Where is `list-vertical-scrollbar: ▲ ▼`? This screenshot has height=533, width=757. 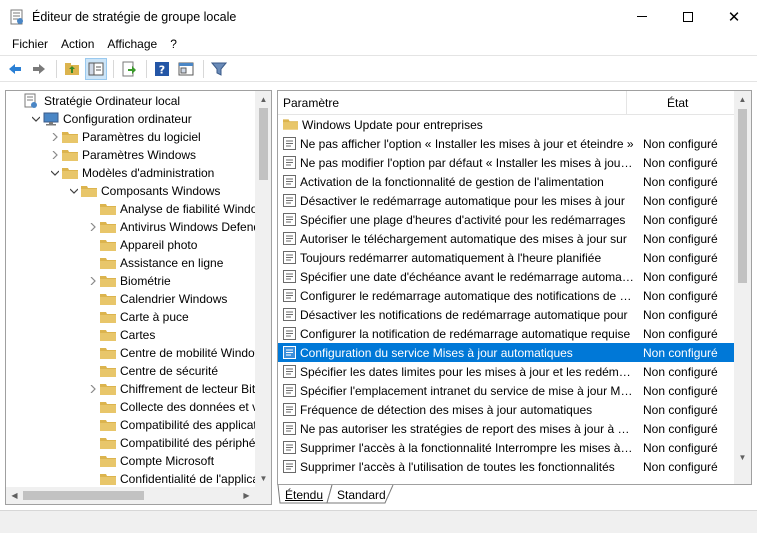
list-vertical-scrollbar: ▲ ▼ is located at coordinates (742, 287).